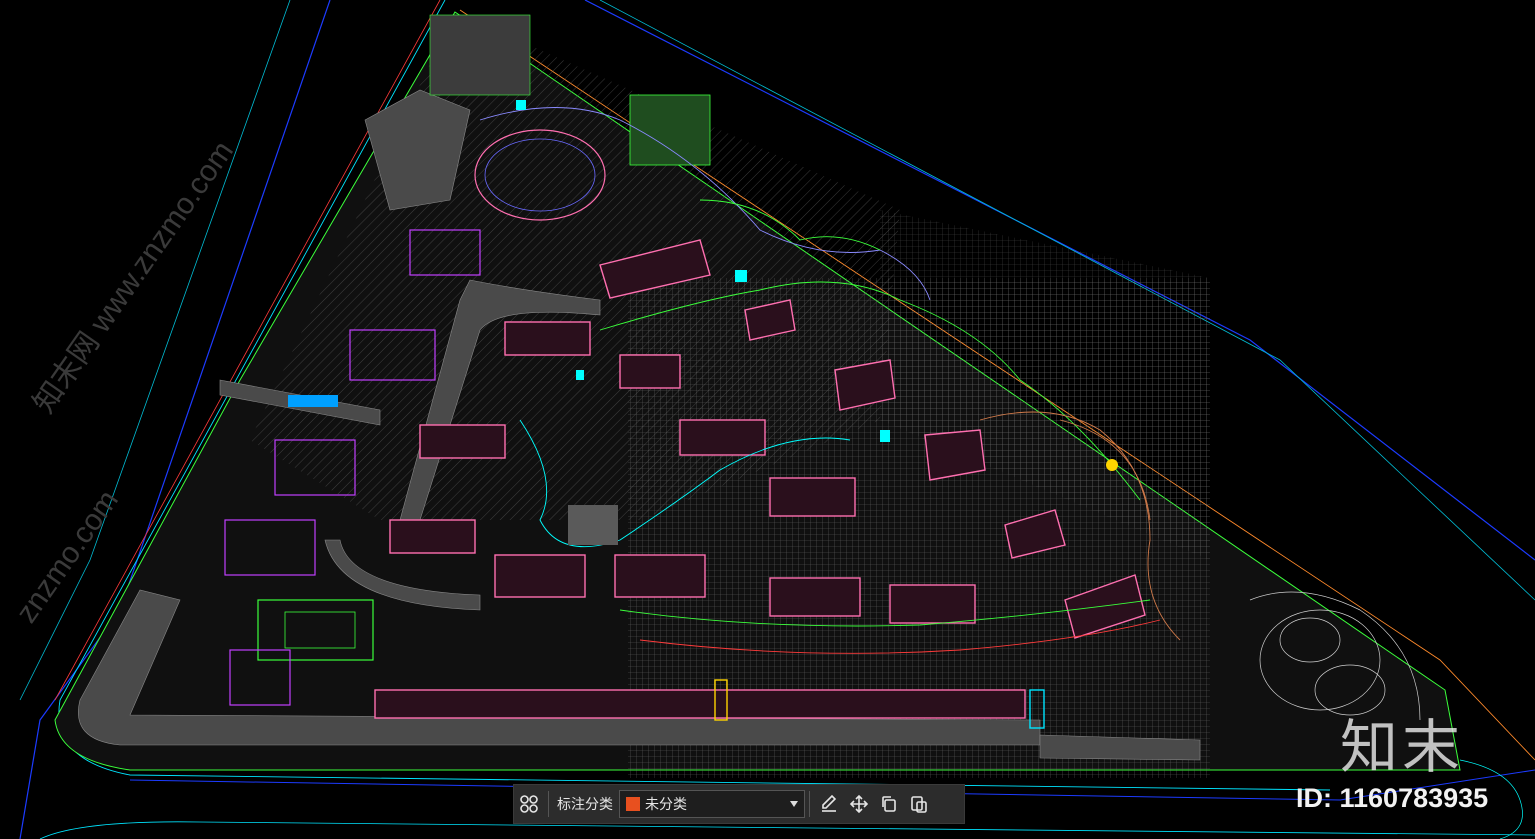 Image resolution: width=1535 pixels, height=839 pixels. Describe the element at coordinates (666, 805) in the screenshot. I see `category-value: 未分类` at that location.